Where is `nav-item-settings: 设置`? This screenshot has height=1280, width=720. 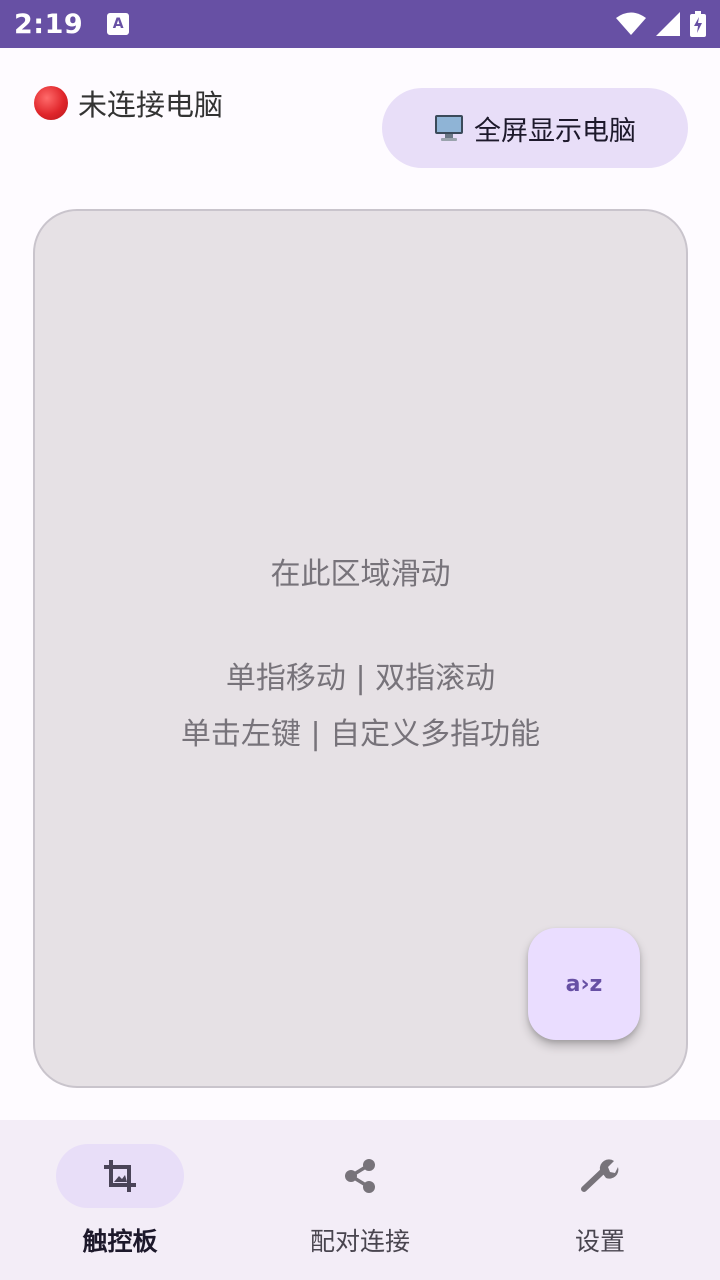
nav-item-settings: 设置 is located at coordinates (600, 1200).